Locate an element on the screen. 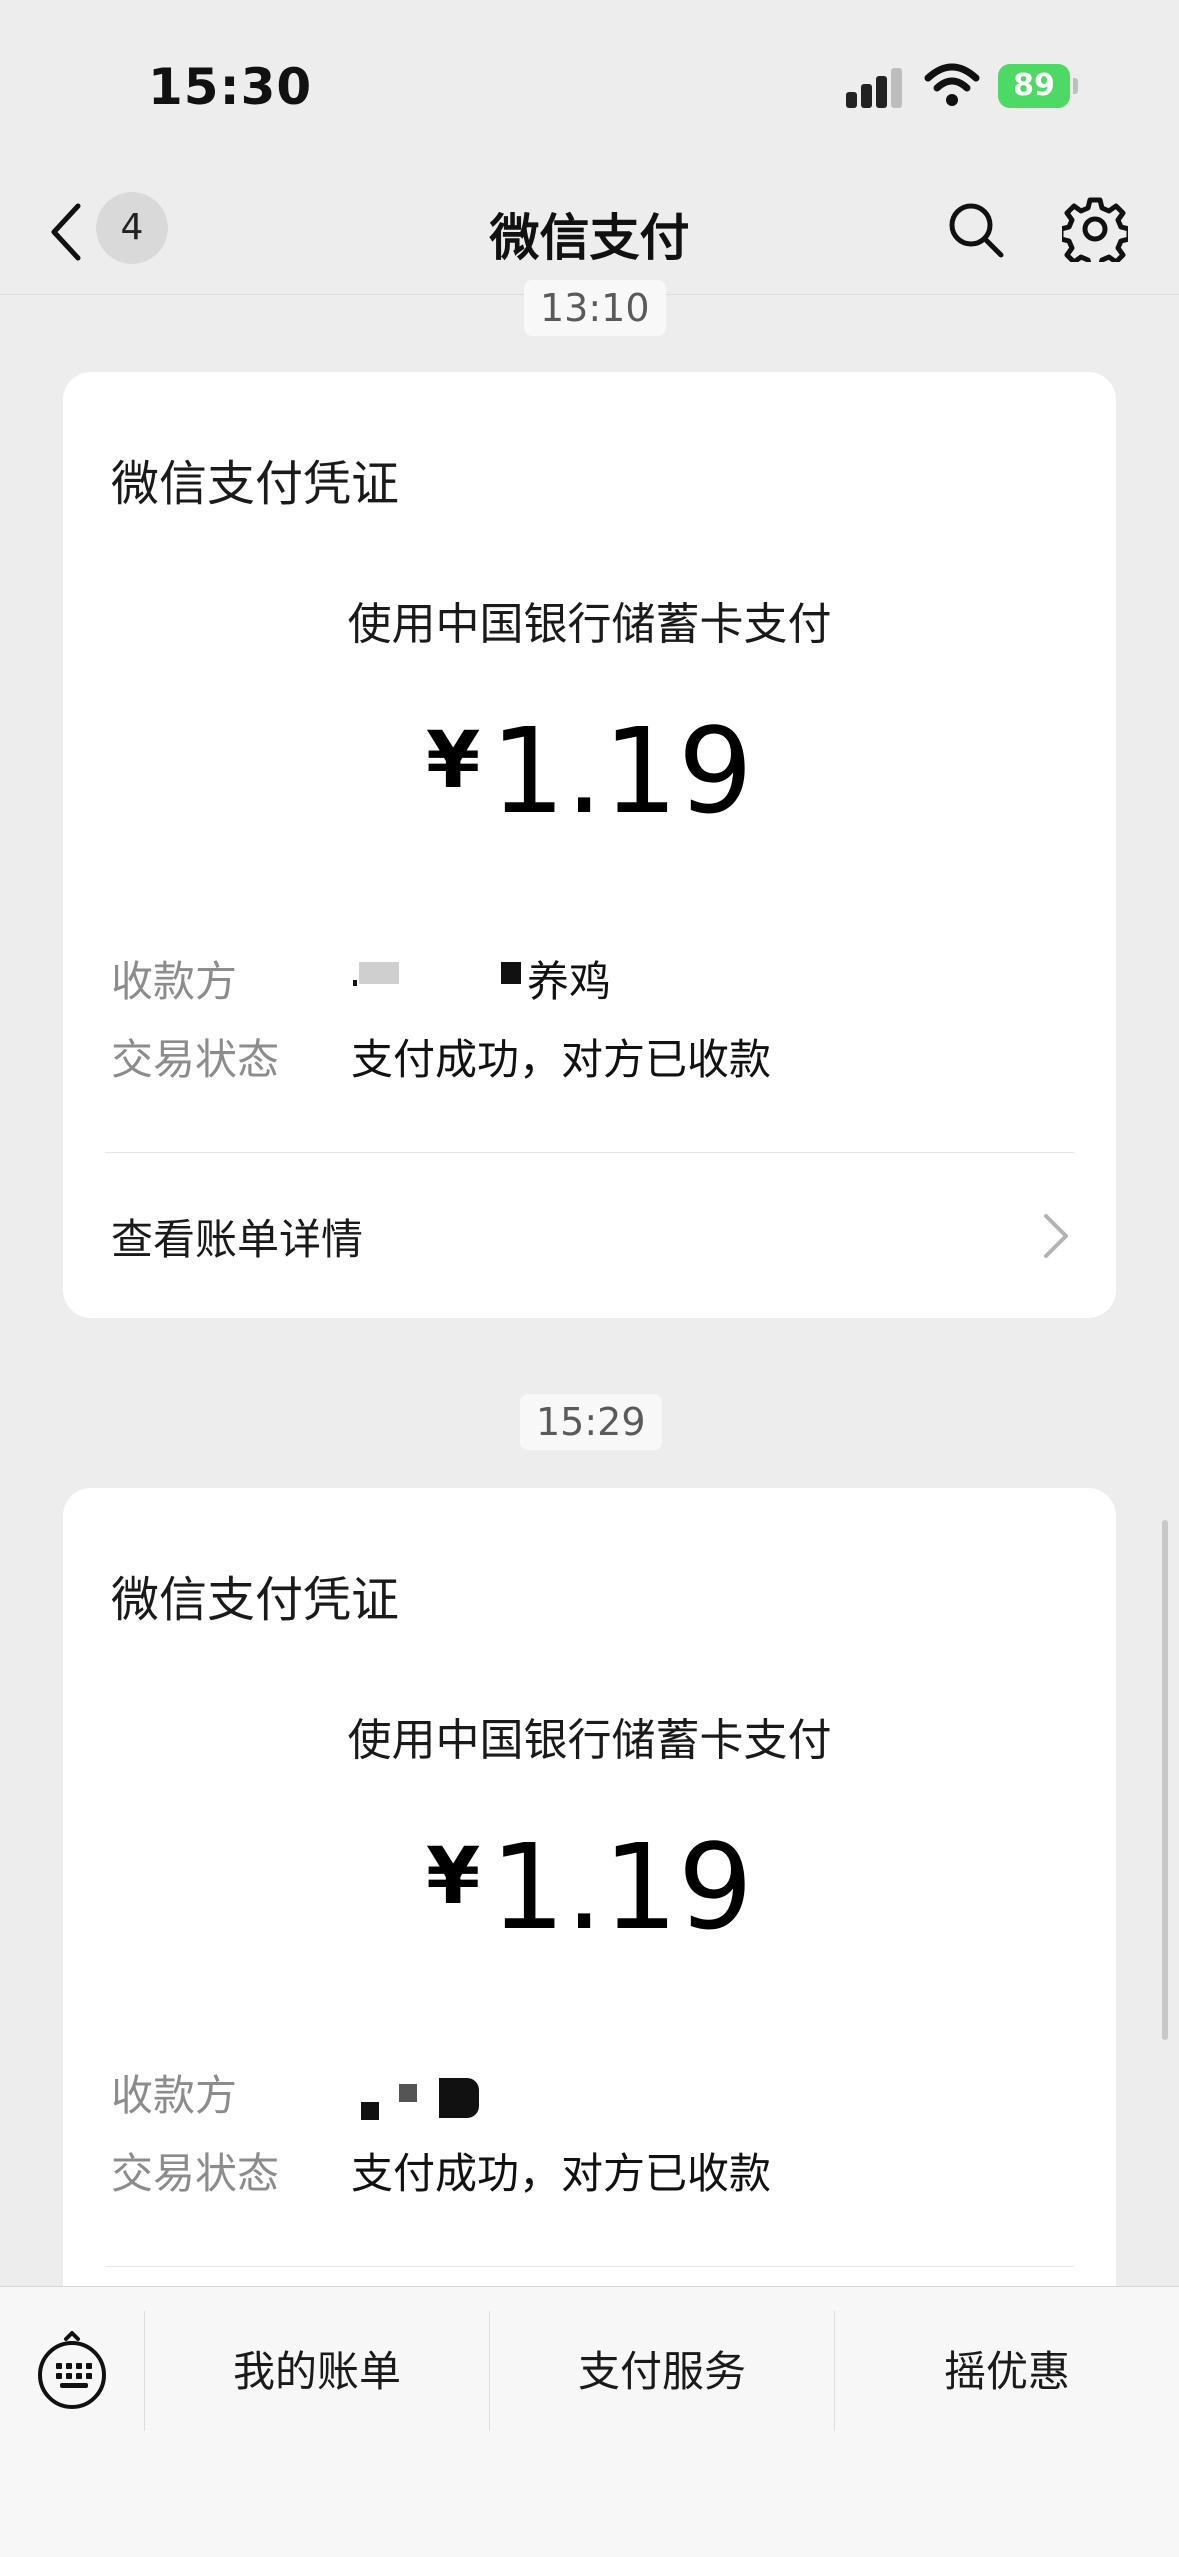 Image resolution: width=1179 pixels, height=2557 pixels. menu-shake-offers: 摇优惠 is located at coordinates (1007, 2372).